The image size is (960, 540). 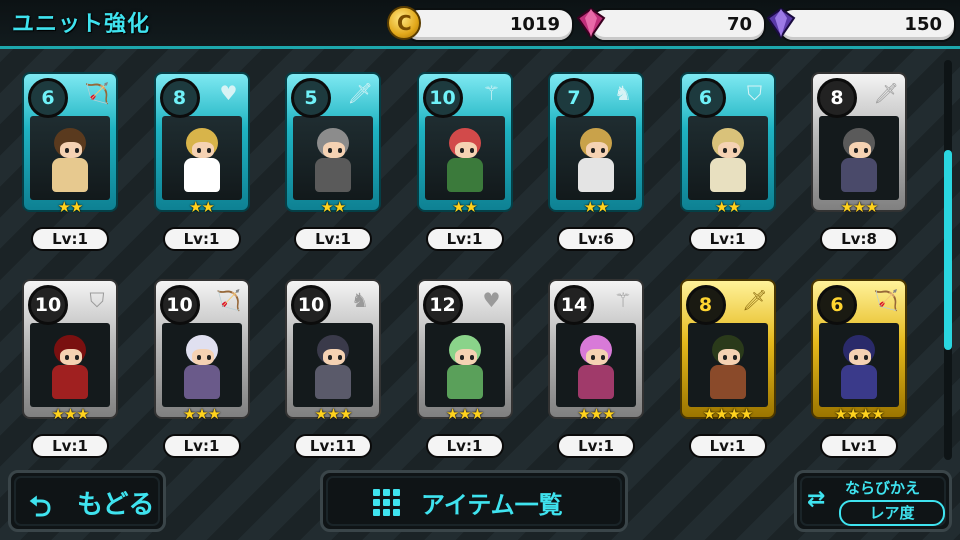 I want to click on unit-card: 6 🏹 ★★, so click(x=70, y=144).